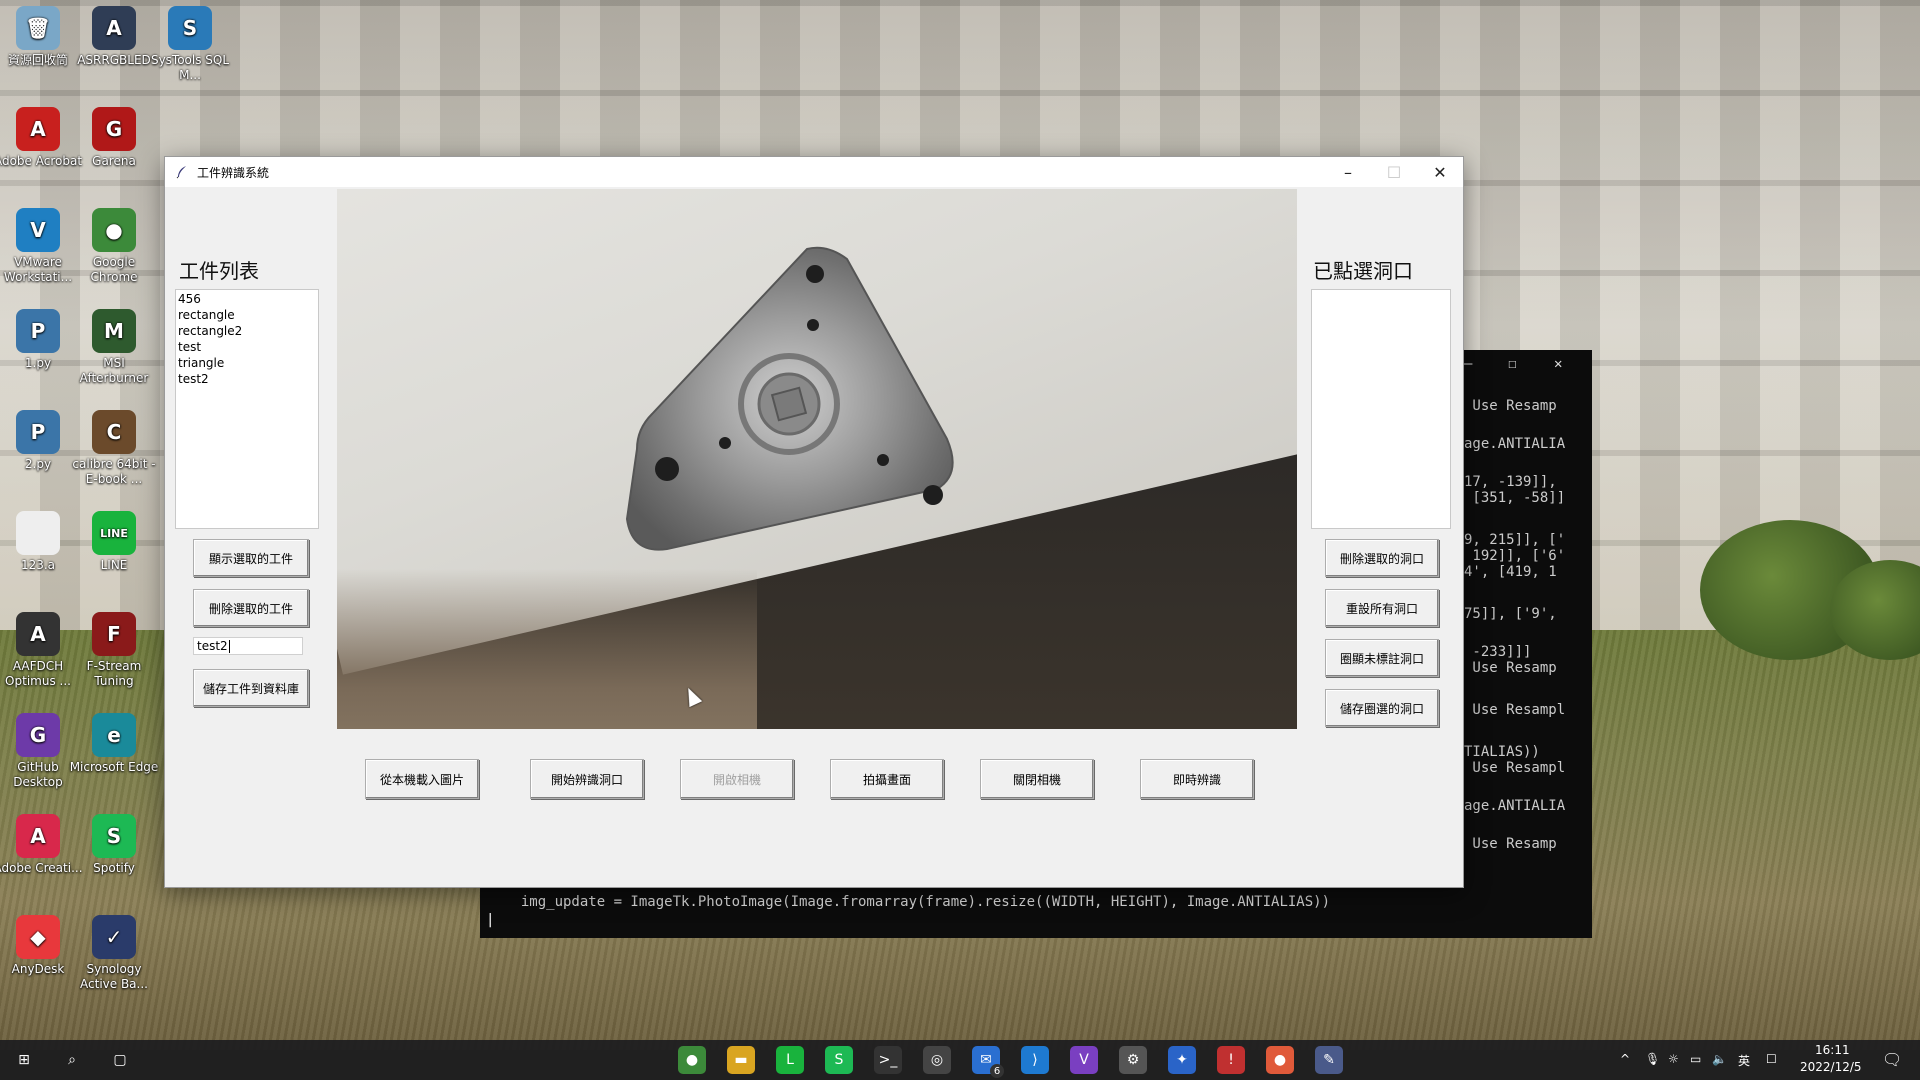 Image resolution: width=1920 pixels, height=1080 pixels. Describe the element at coordinates (1280, 1060) in the screenshot. I see `color-app-icon: ●` at that location.